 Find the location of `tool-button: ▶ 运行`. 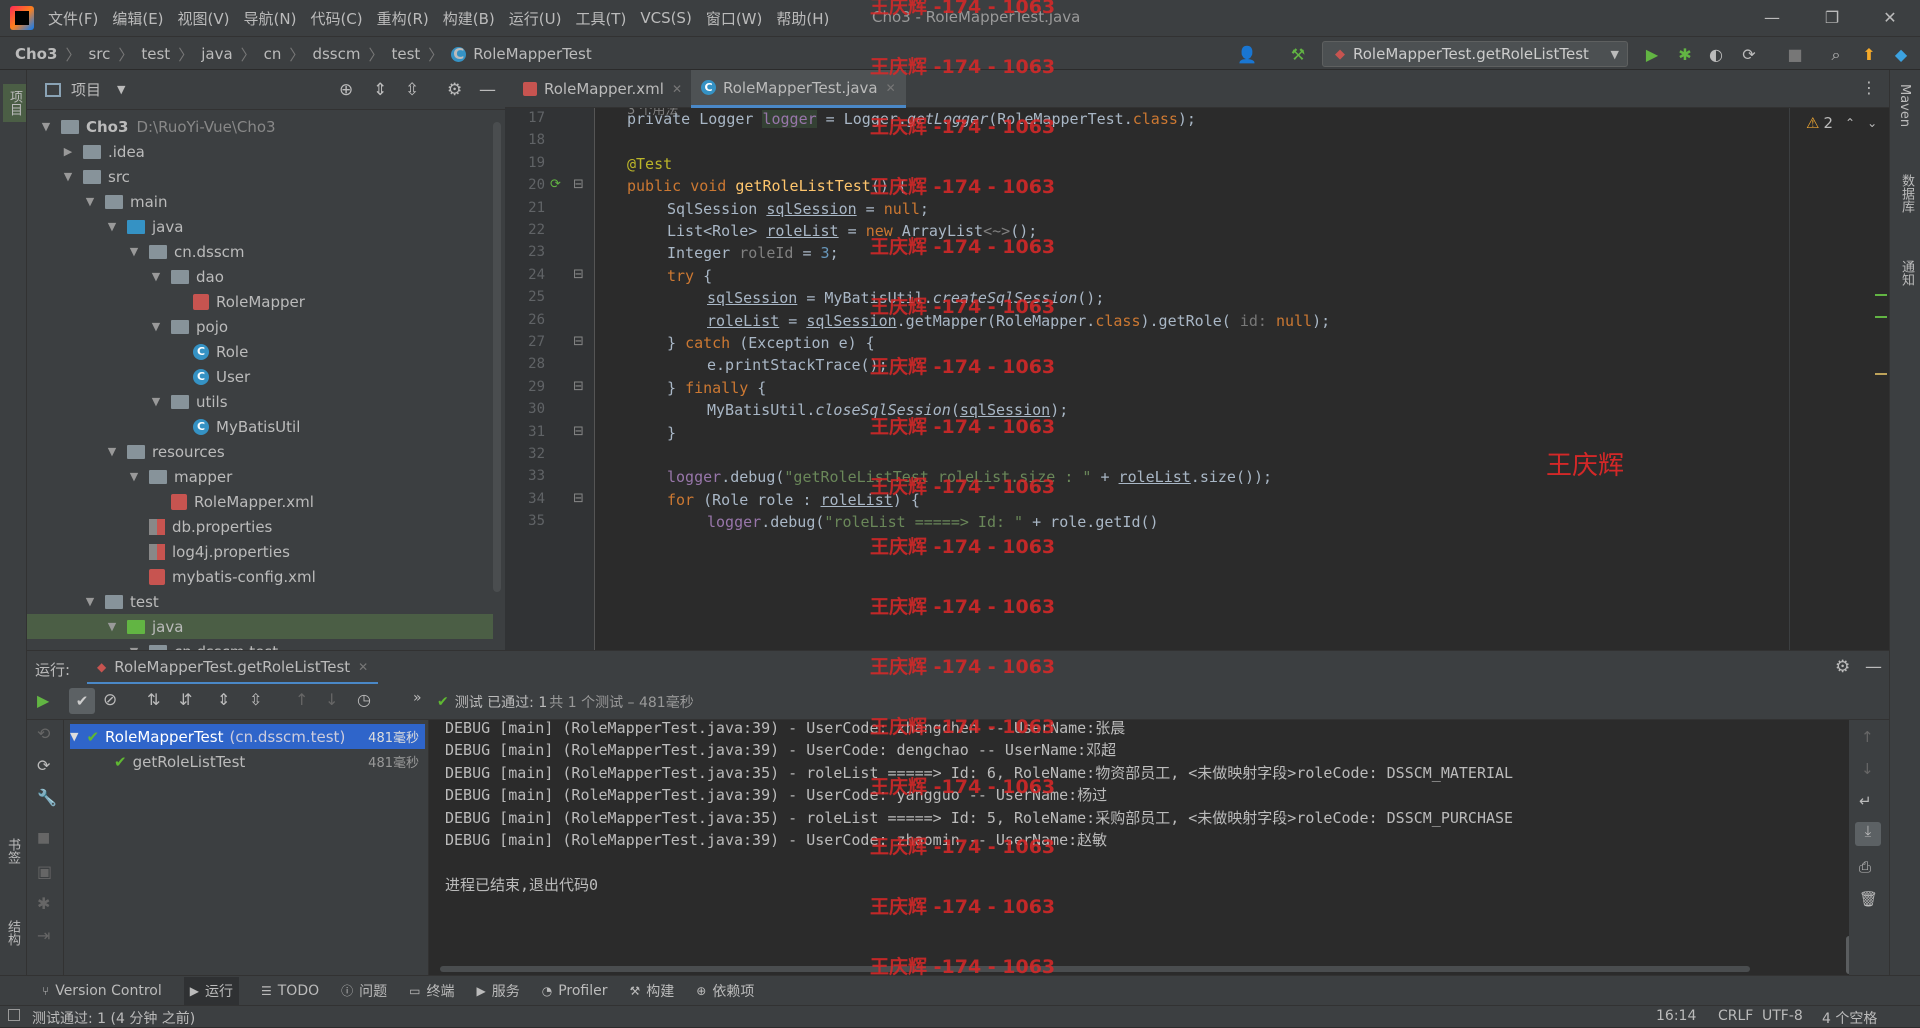

tool-button: ▶ 运行 is located at coordinates (211, 990).